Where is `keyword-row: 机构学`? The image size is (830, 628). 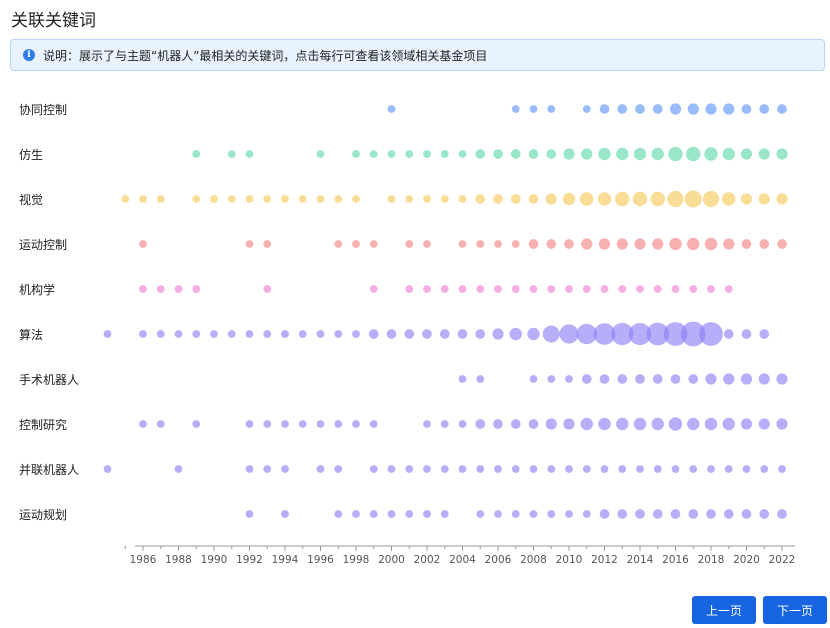
keyword-row: 机构学 is located at coordinates (405, 289).